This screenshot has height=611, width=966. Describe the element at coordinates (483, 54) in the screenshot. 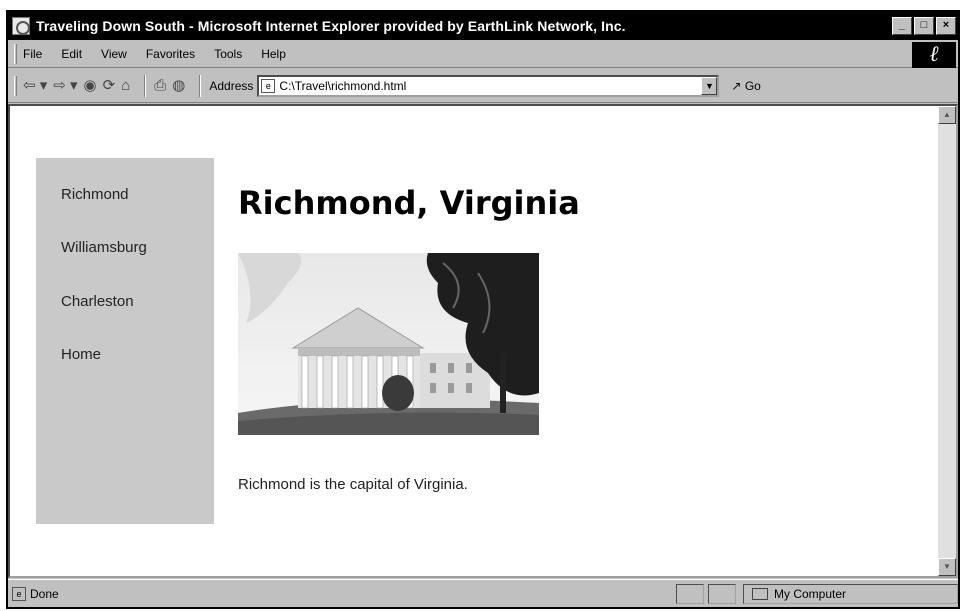

I see `menu-bar: File Edit View Favorites Tools Help ℓ` at that location.